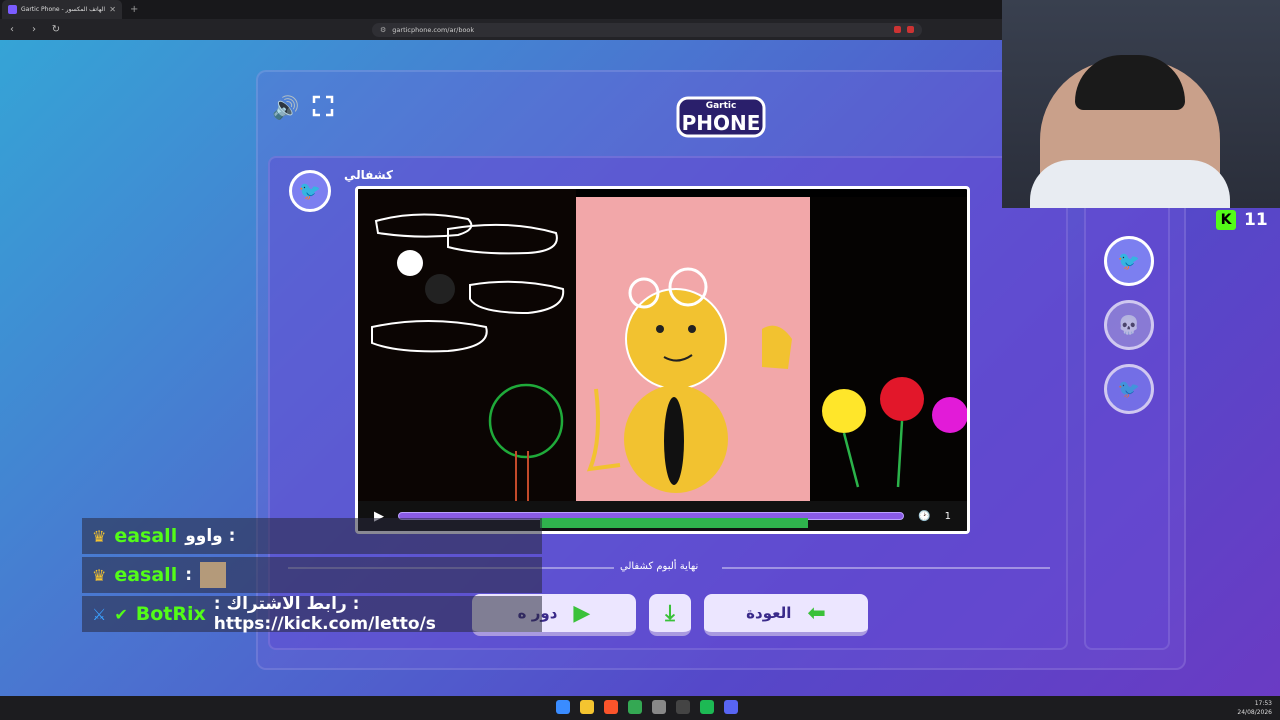 The image size is (1280, 720). I want to click on alert-icon, so click(910, 29).